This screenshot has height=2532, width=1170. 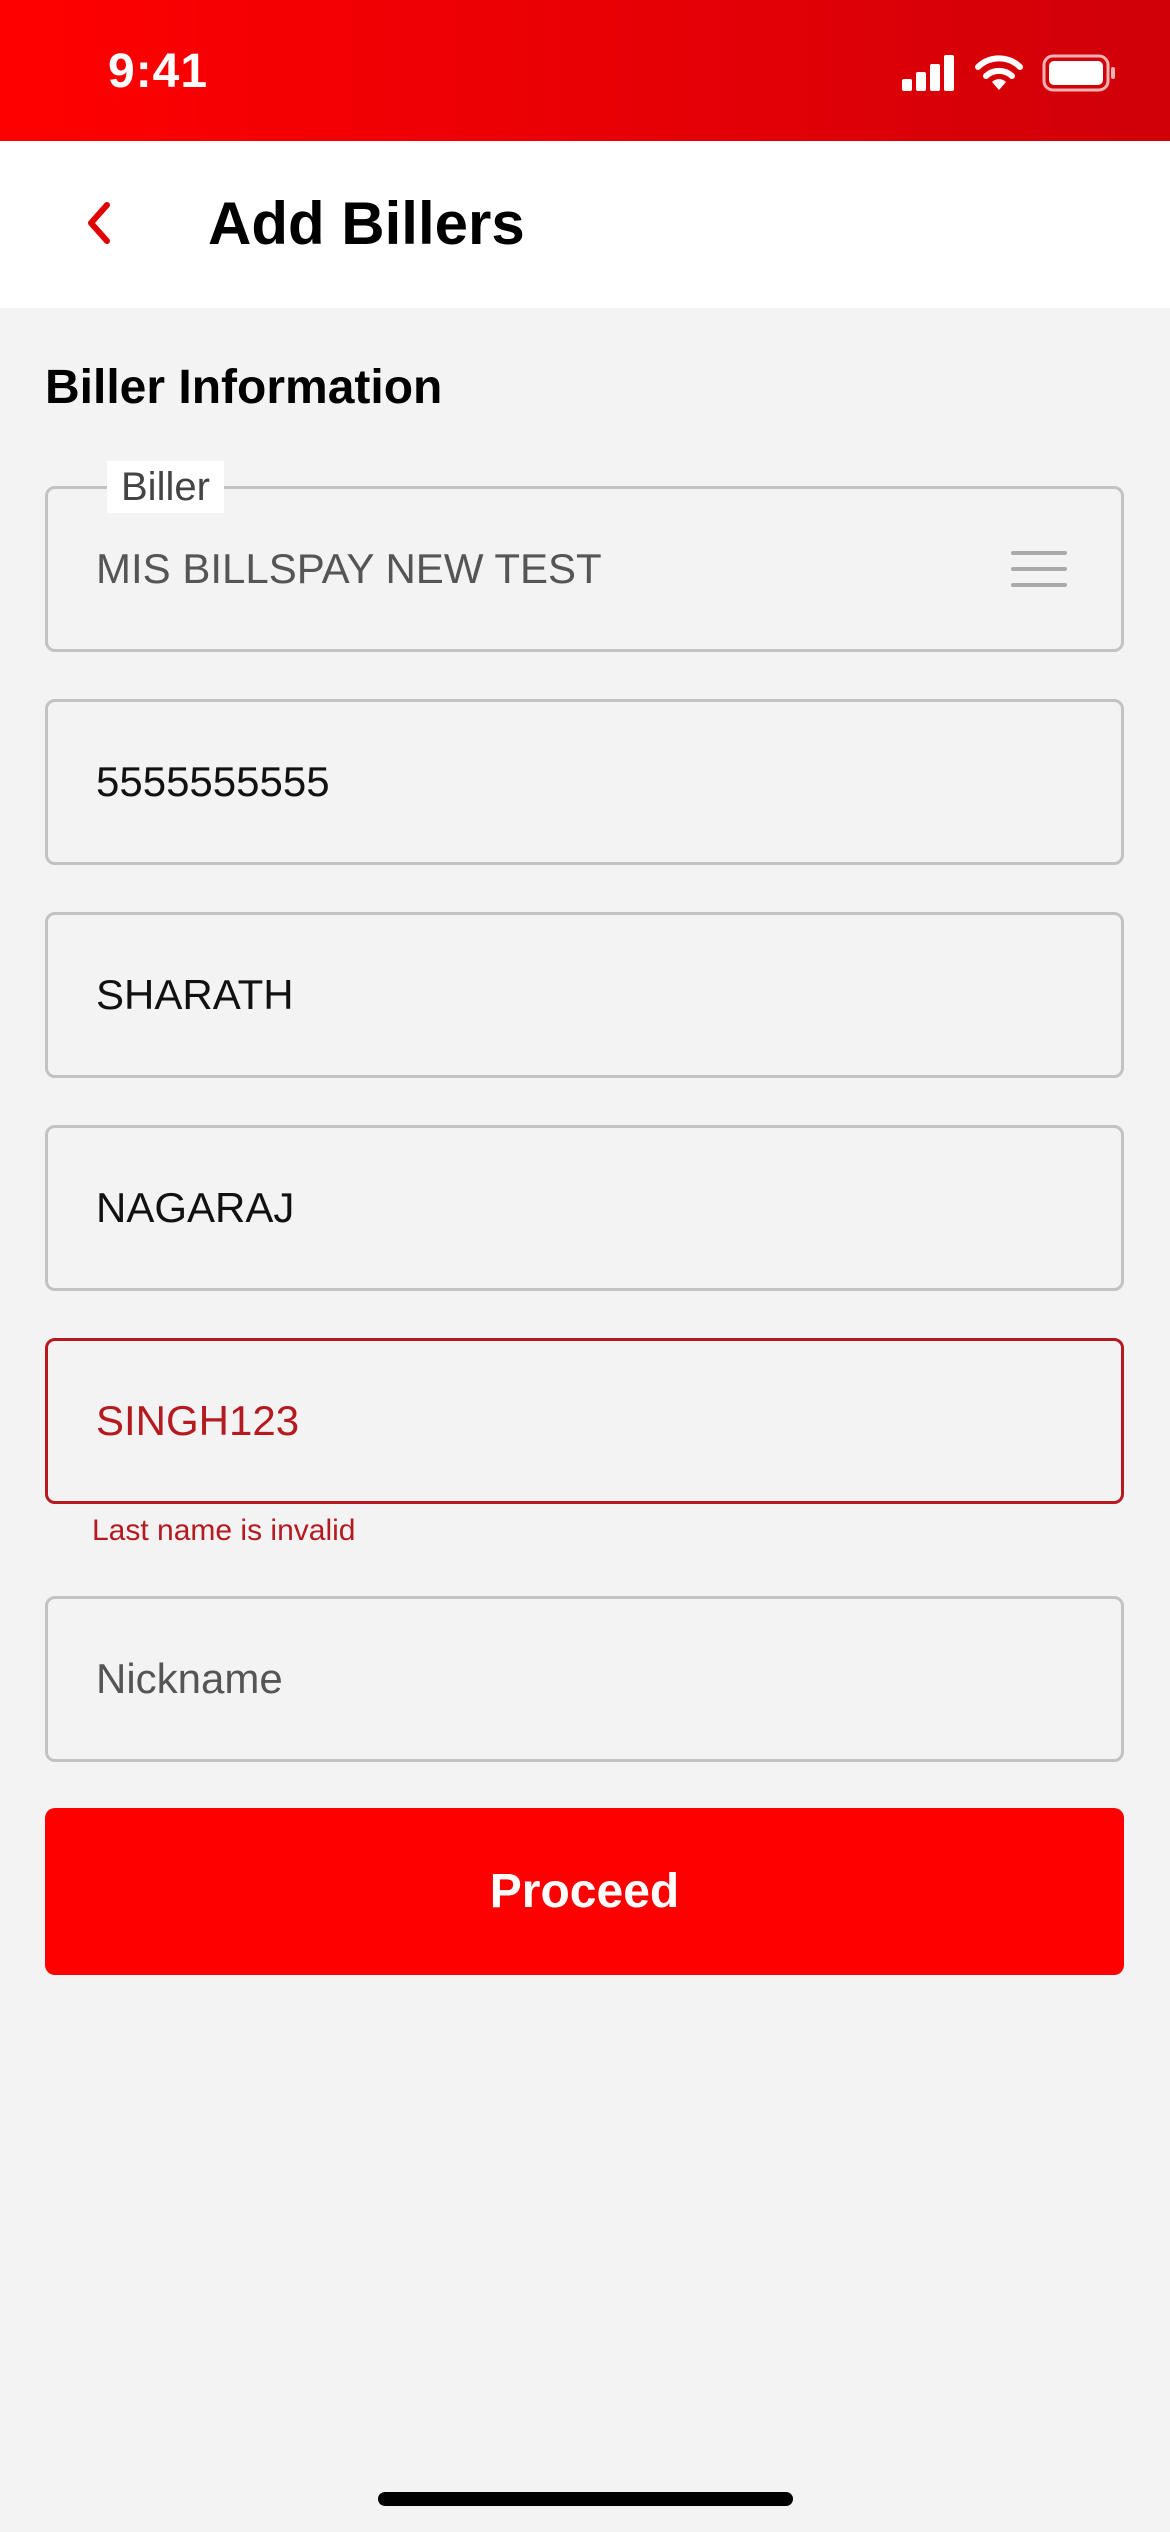 I want to click on status-icons, so click(x=1009, y=75).